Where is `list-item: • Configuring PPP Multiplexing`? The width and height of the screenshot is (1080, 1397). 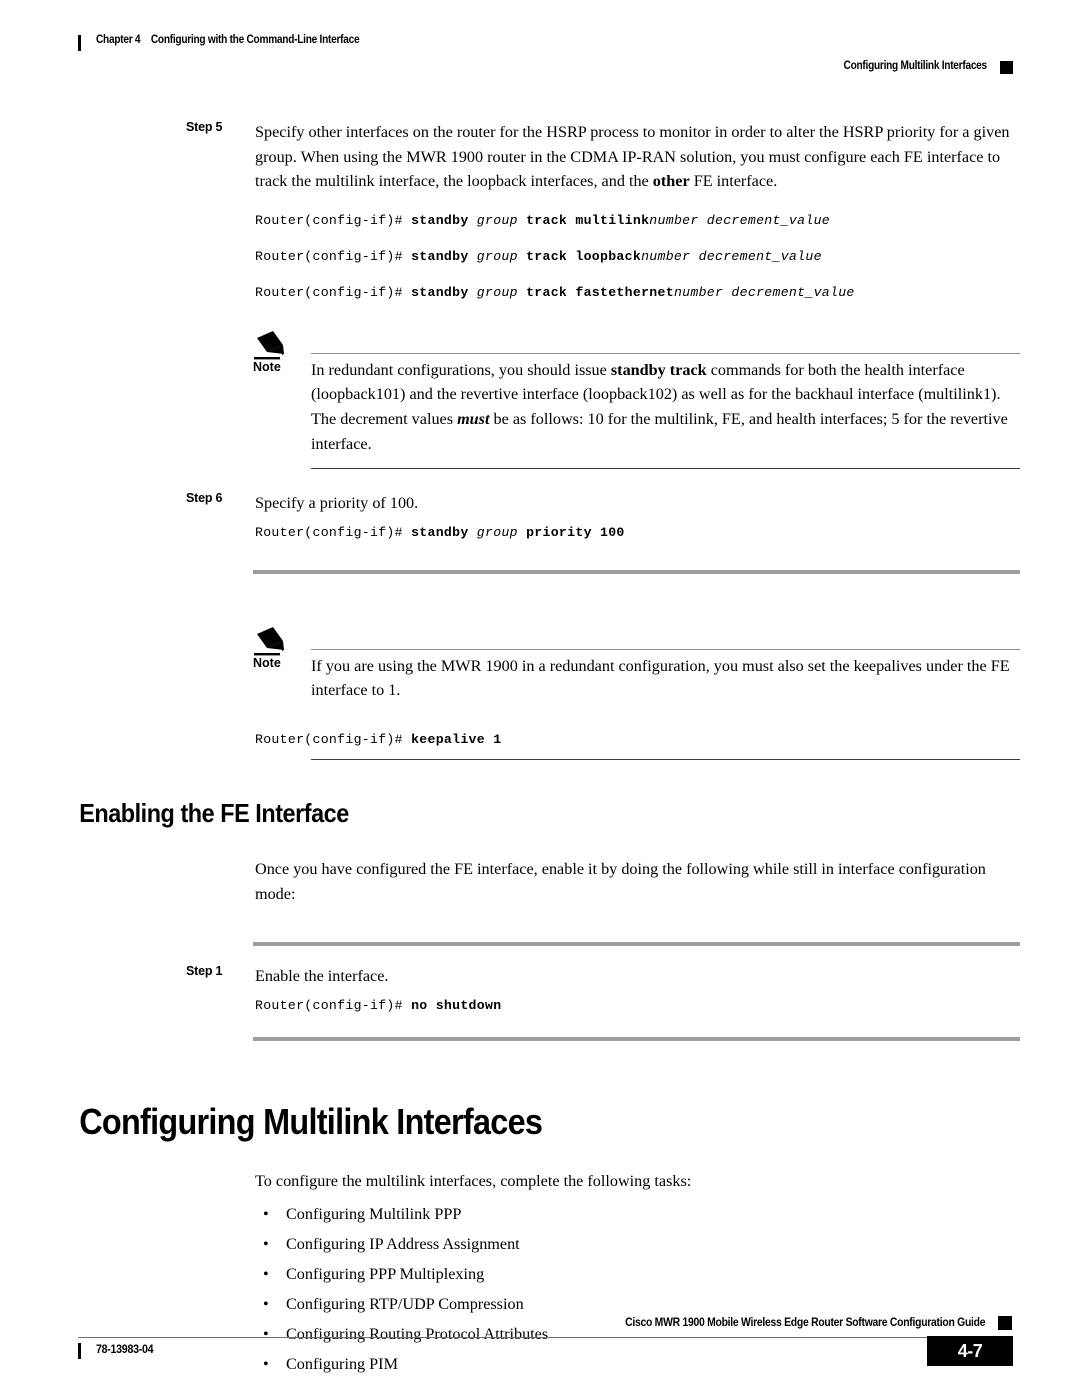 list-item: • Configuring PPP Multiplexing is located at coordinates (540, 1274).